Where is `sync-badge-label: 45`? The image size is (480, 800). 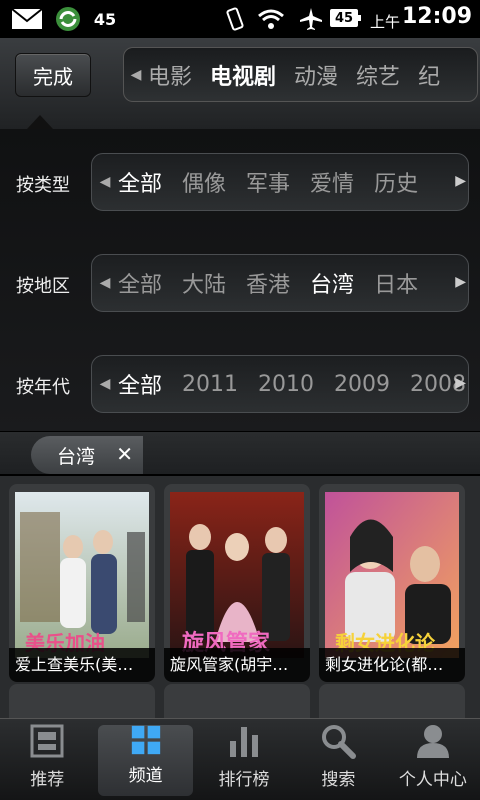
sync-badge-label: 45 is located at coordinates (105, 19).